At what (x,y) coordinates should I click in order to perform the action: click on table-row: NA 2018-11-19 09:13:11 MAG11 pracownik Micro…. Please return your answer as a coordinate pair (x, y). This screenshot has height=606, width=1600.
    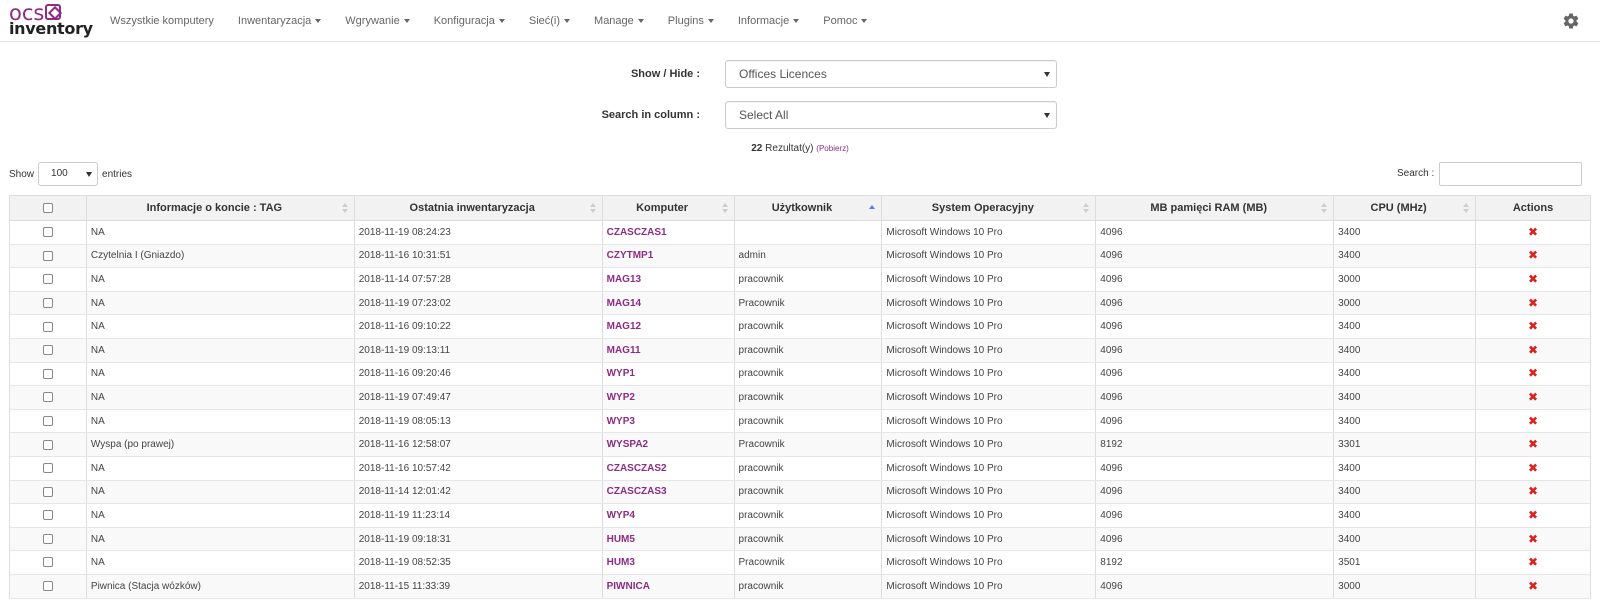
    Looking at the image, I should click on (800, 350).